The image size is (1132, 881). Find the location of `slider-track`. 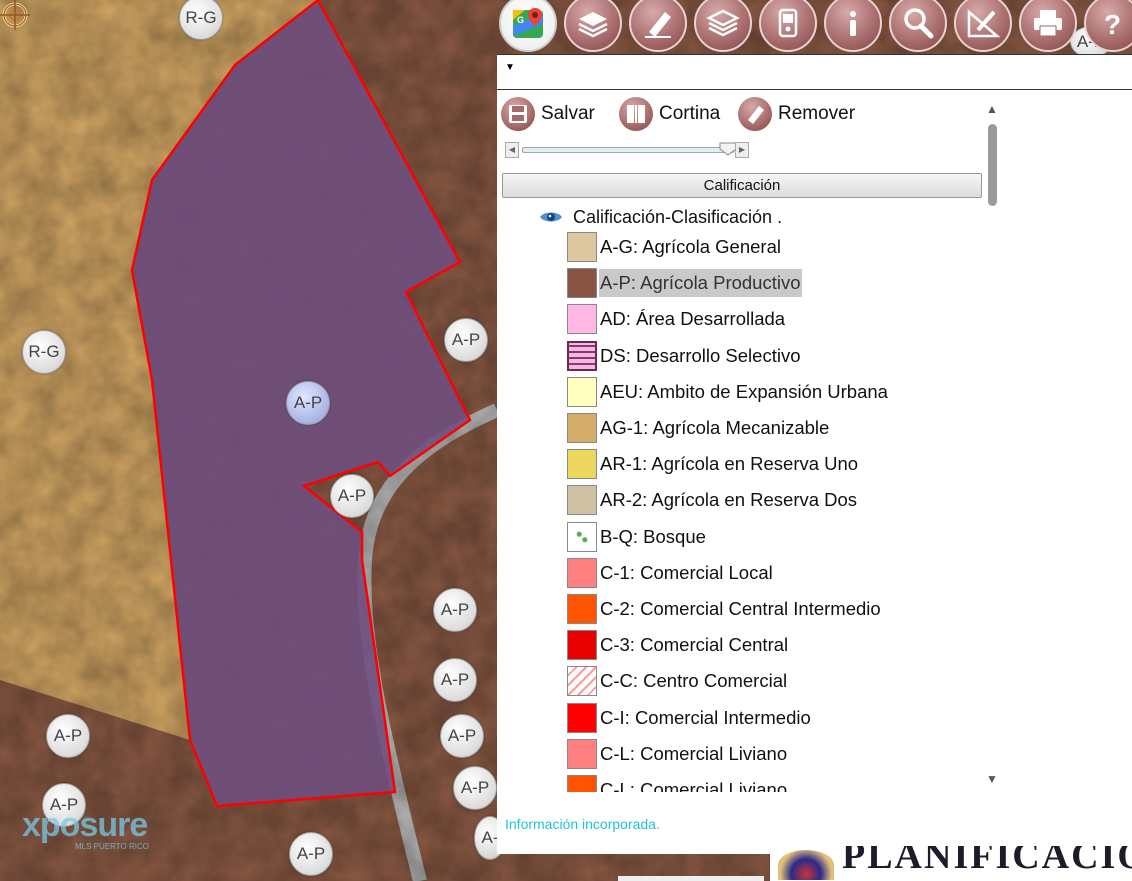

slider-track is located at coordinates (628, 150).